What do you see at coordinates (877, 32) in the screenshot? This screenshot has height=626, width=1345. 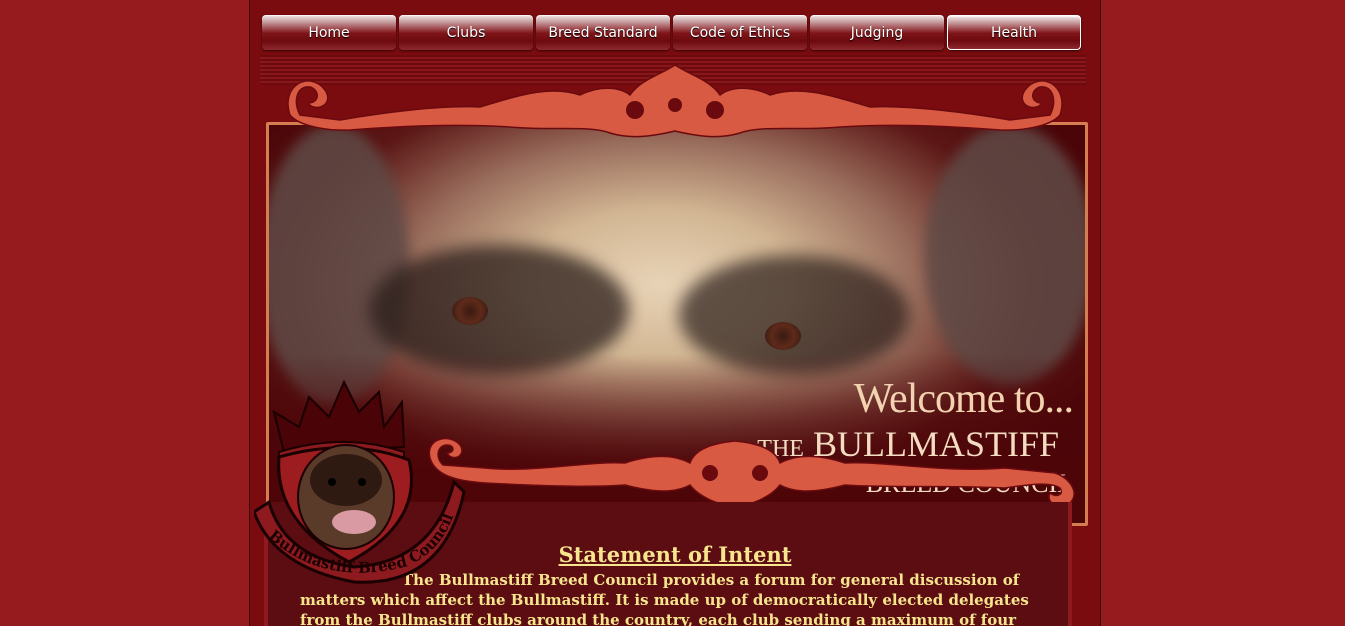 I see `nav-judging: Judging` at bounding box center [877, 32].